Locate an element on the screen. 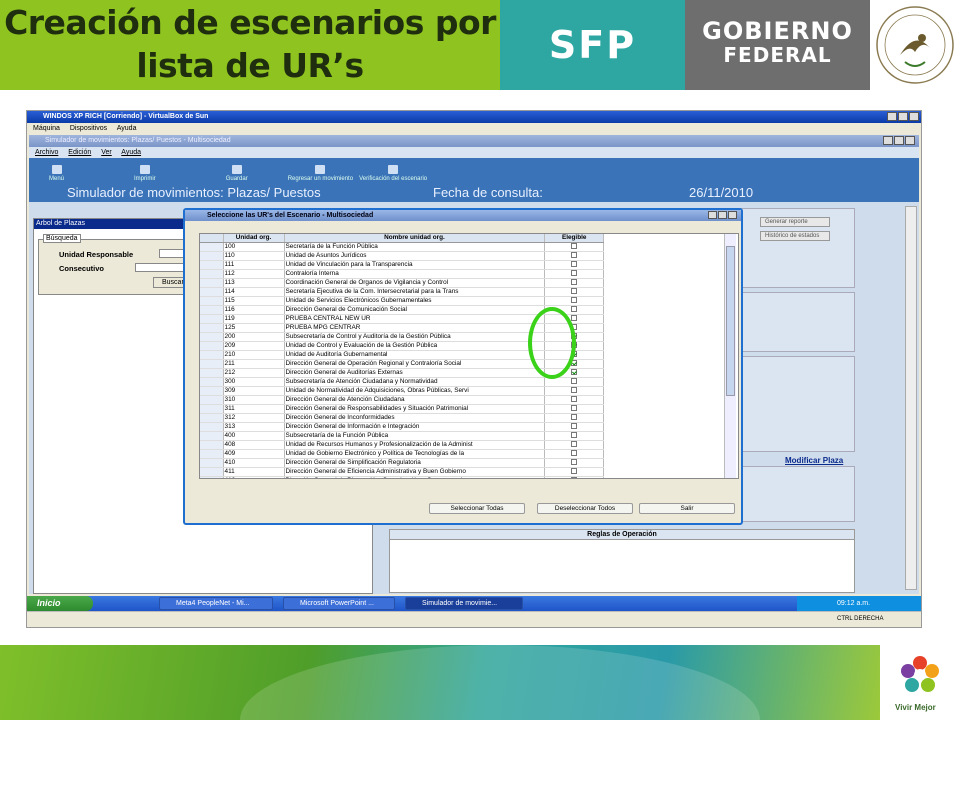 The image size is (960, 795). col-nombre-unidad: Nombre unidad org. is located at coordinates (415, 239).